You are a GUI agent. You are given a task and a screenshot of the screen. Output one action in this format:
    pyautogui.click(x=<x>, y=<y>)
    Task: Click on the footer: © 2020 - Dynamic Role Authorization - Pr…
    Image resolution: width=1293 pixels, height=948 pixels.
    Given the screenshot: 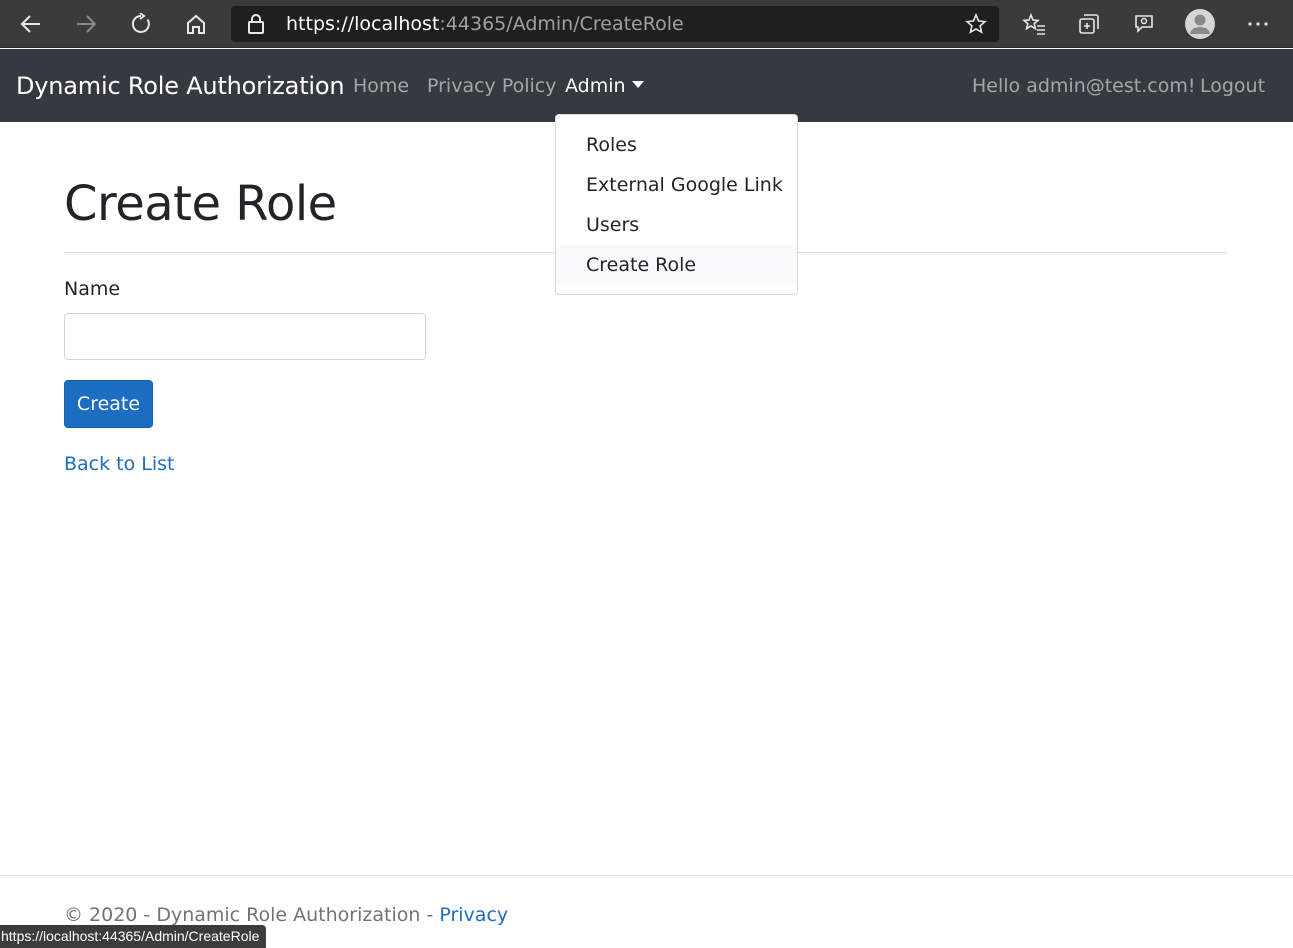 What is the action you would take?
    pyautogui.click(x=286, y=915)
    